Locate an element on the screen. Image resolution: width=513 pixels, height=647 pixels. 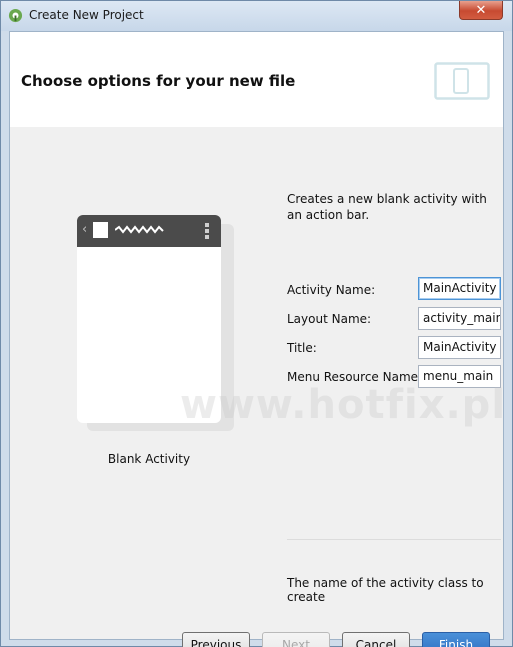
cancel-button: Cancel is located at coordinates (376, 639).